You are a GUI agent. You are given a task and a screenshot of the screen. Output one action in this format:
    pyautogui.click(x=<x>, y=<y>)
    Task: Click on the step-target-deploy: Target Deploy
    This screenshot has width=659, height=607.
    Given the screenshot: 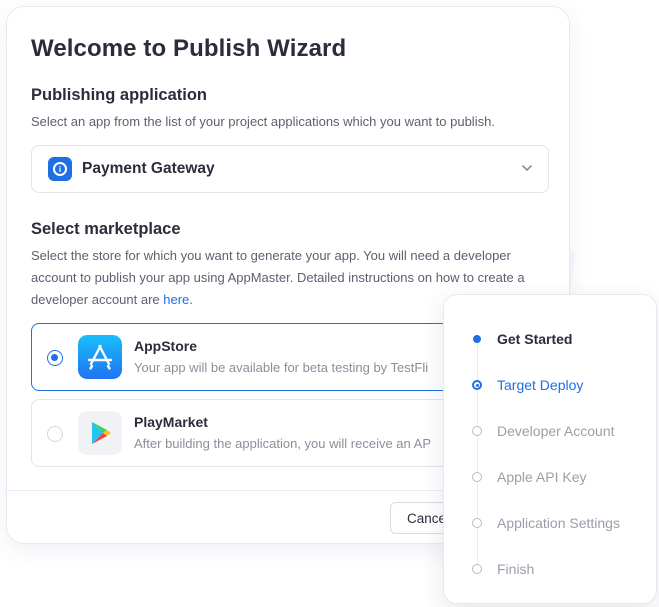 What is the action you would take?
    pyautogui.click(x=527, y=385)
    